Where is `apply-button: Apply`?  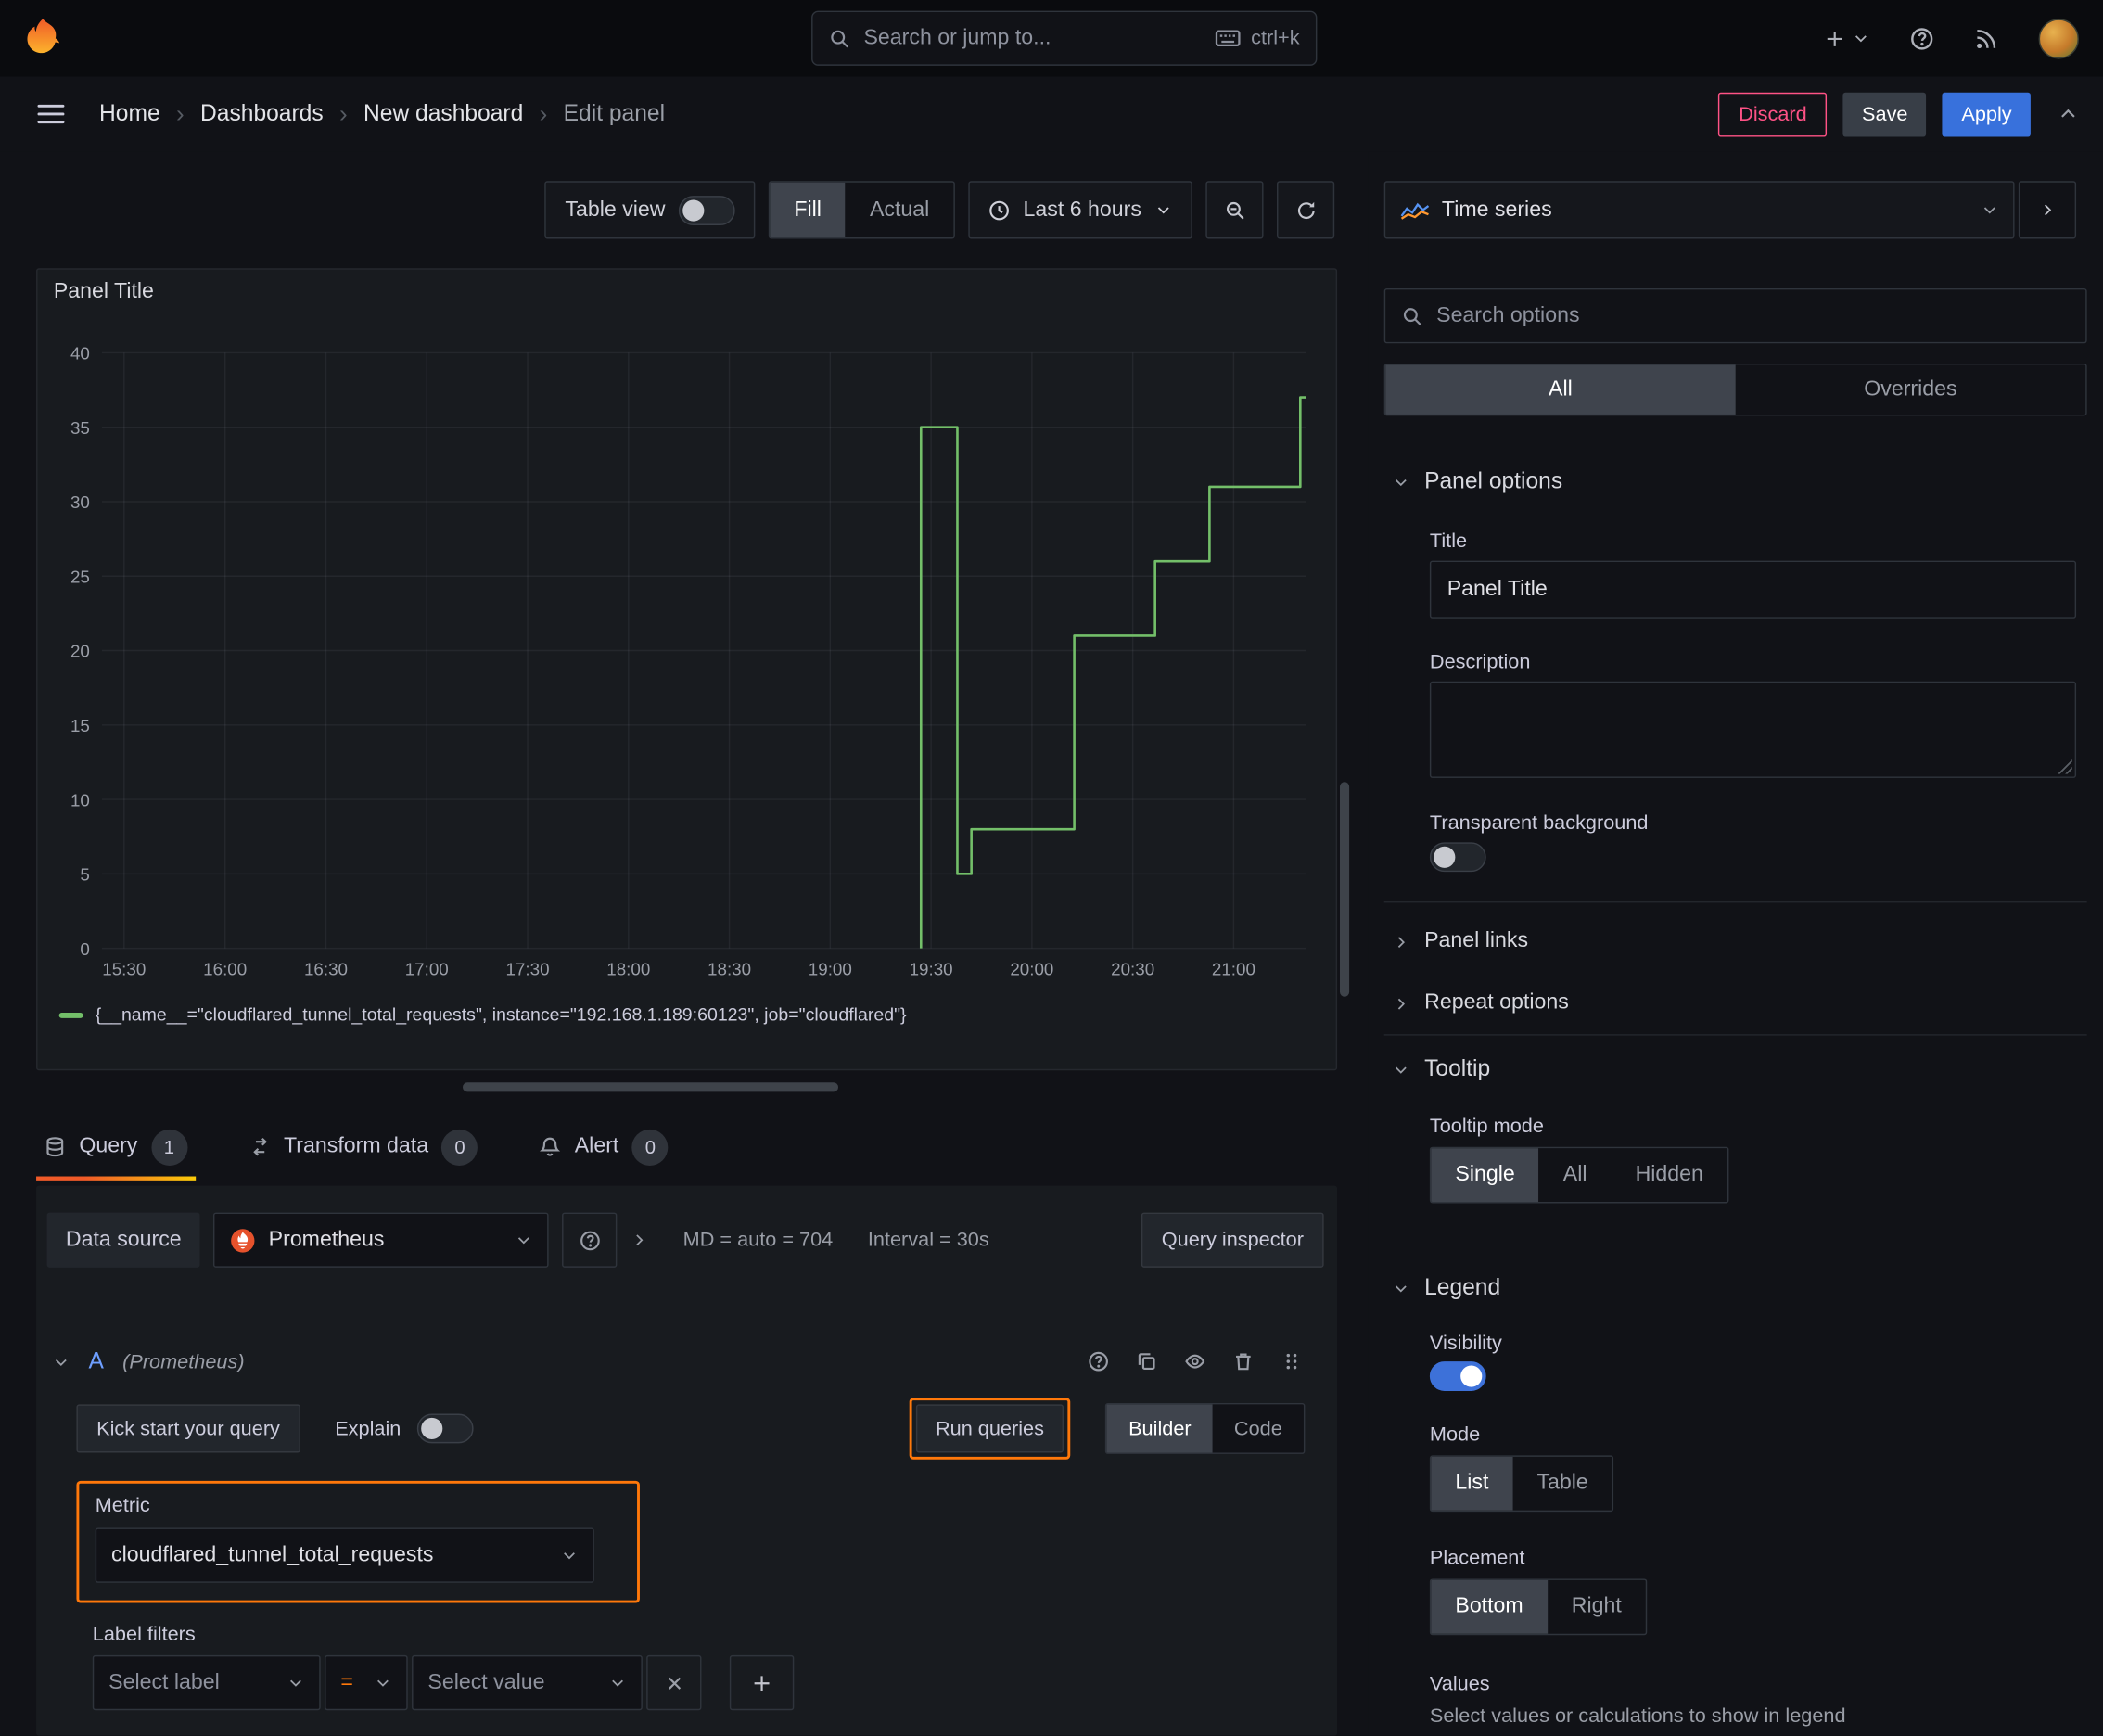
apply-button: Apply is located at coordinates (1987, 114).